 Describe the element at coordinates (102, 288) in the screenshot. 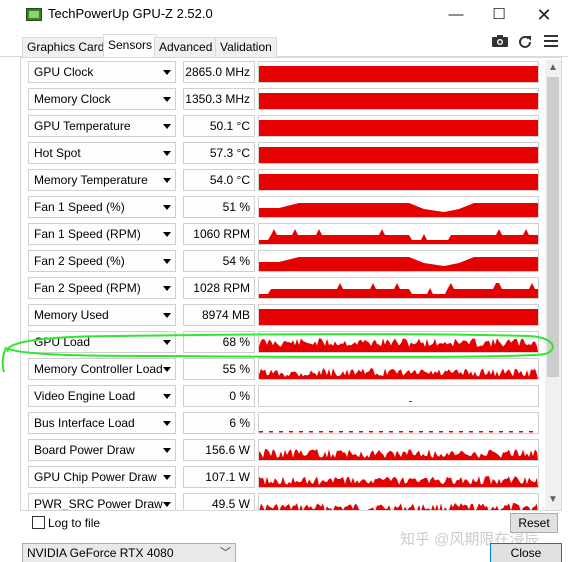

I see `sensor-name-select: Fan 2 Speed (RPM)` at that location.